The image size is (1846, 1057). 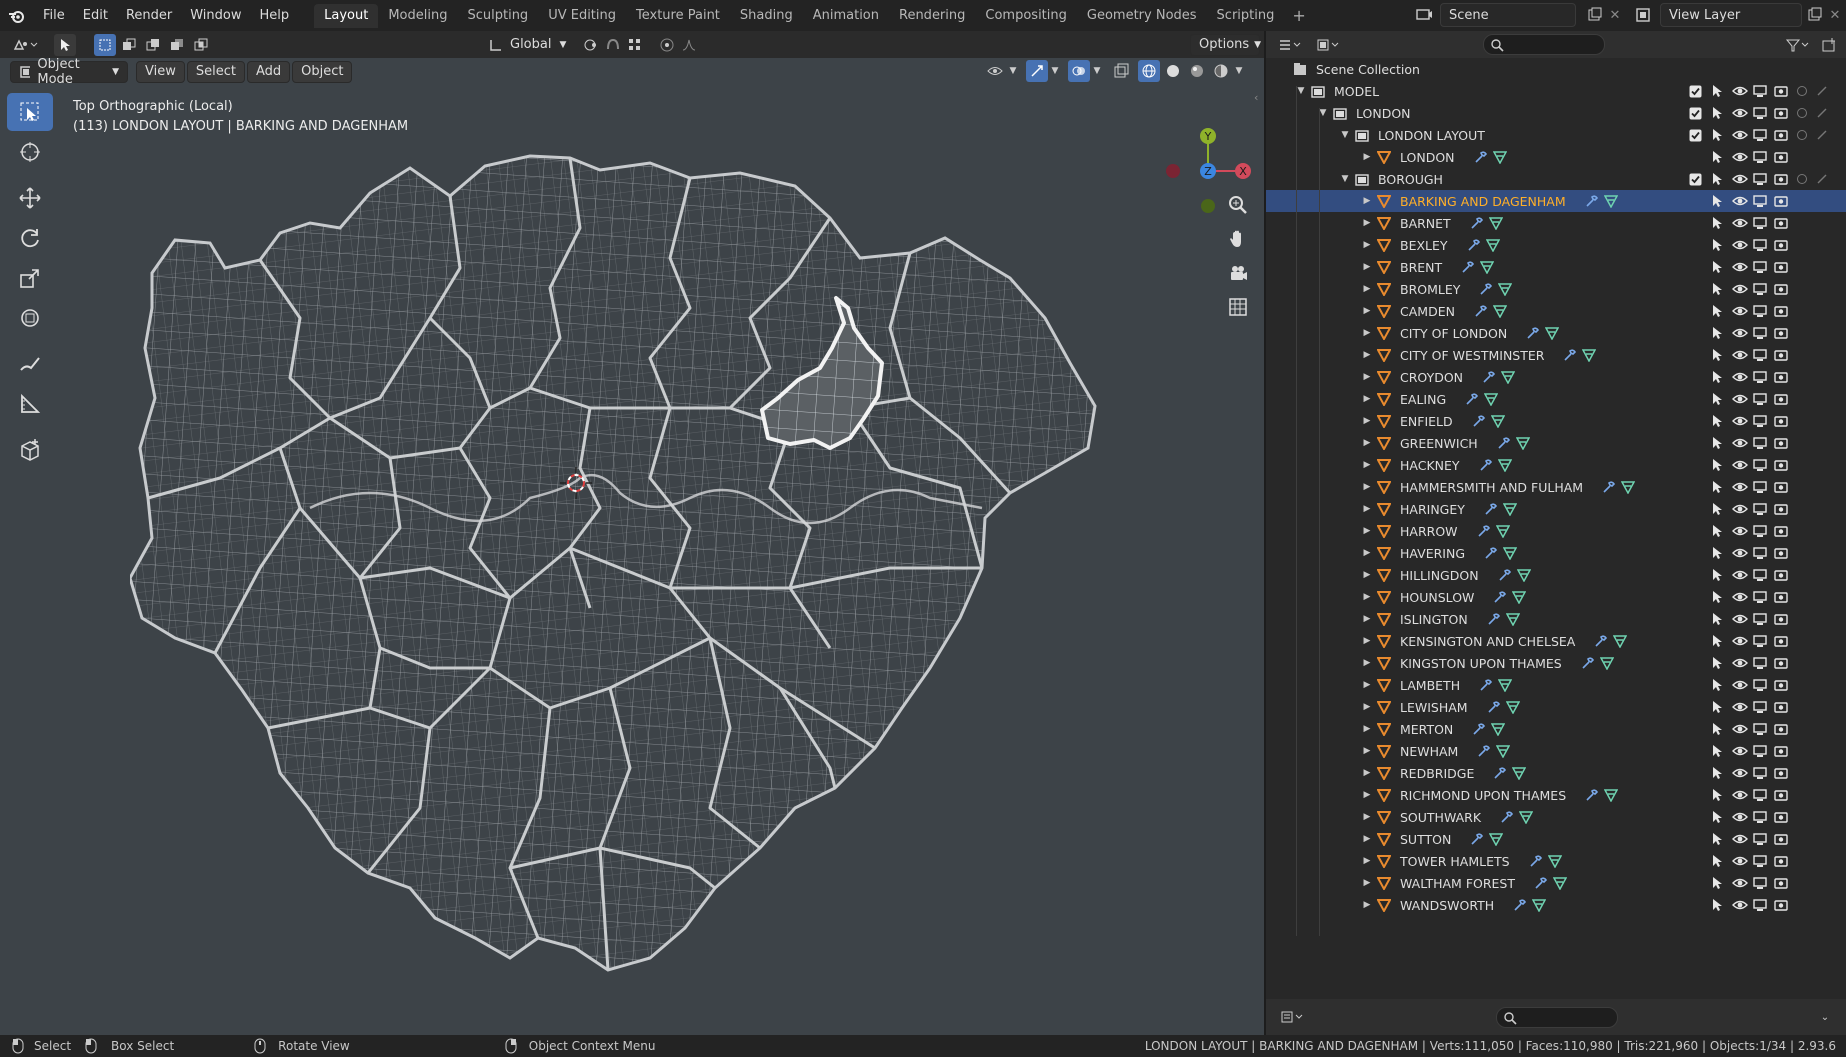 What do you see at coordinates (268, 71) in the screenshot?
I see `menu-add: Add` at bounding box center [268, 71].